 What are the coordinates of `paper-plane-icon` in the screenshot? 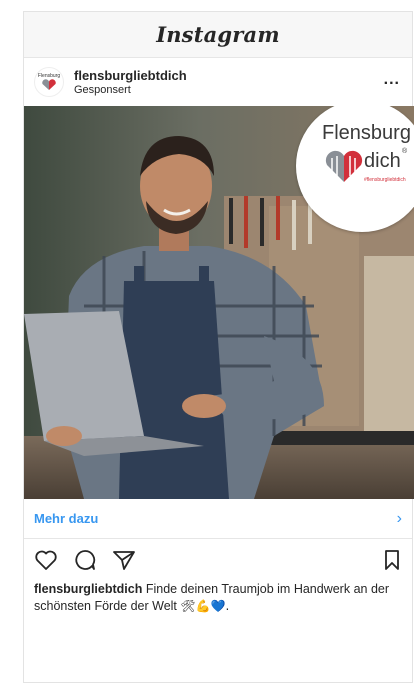 It's located at (124, 560).